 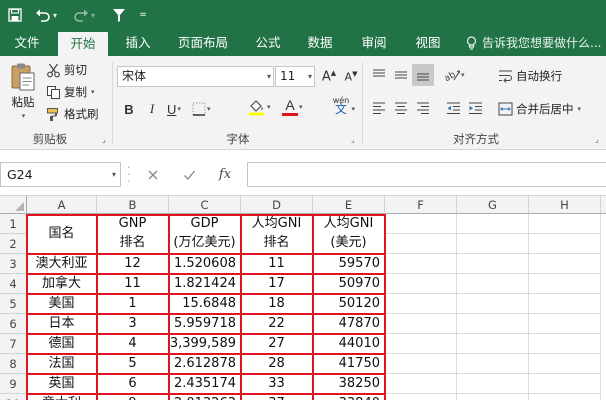 I want to click on gdp-cell: 3,399,589, so click(x=205, y=344).